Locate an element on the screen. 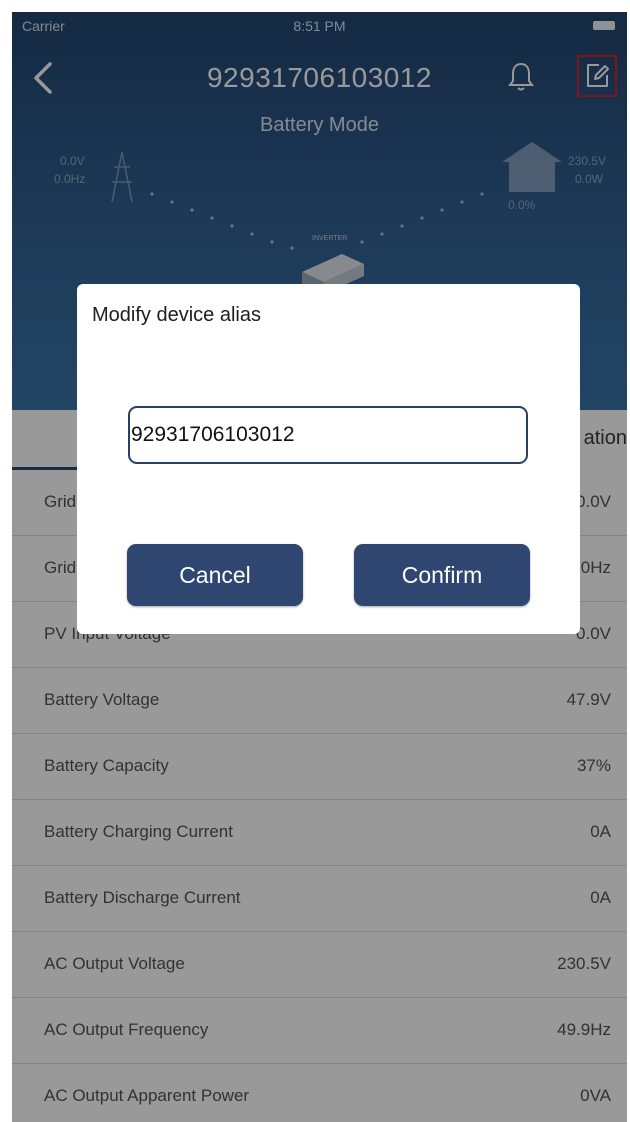 The width and height of the screenshot is (630, 1122). cancel-button: Cancel is located at coordinates (215, 575).